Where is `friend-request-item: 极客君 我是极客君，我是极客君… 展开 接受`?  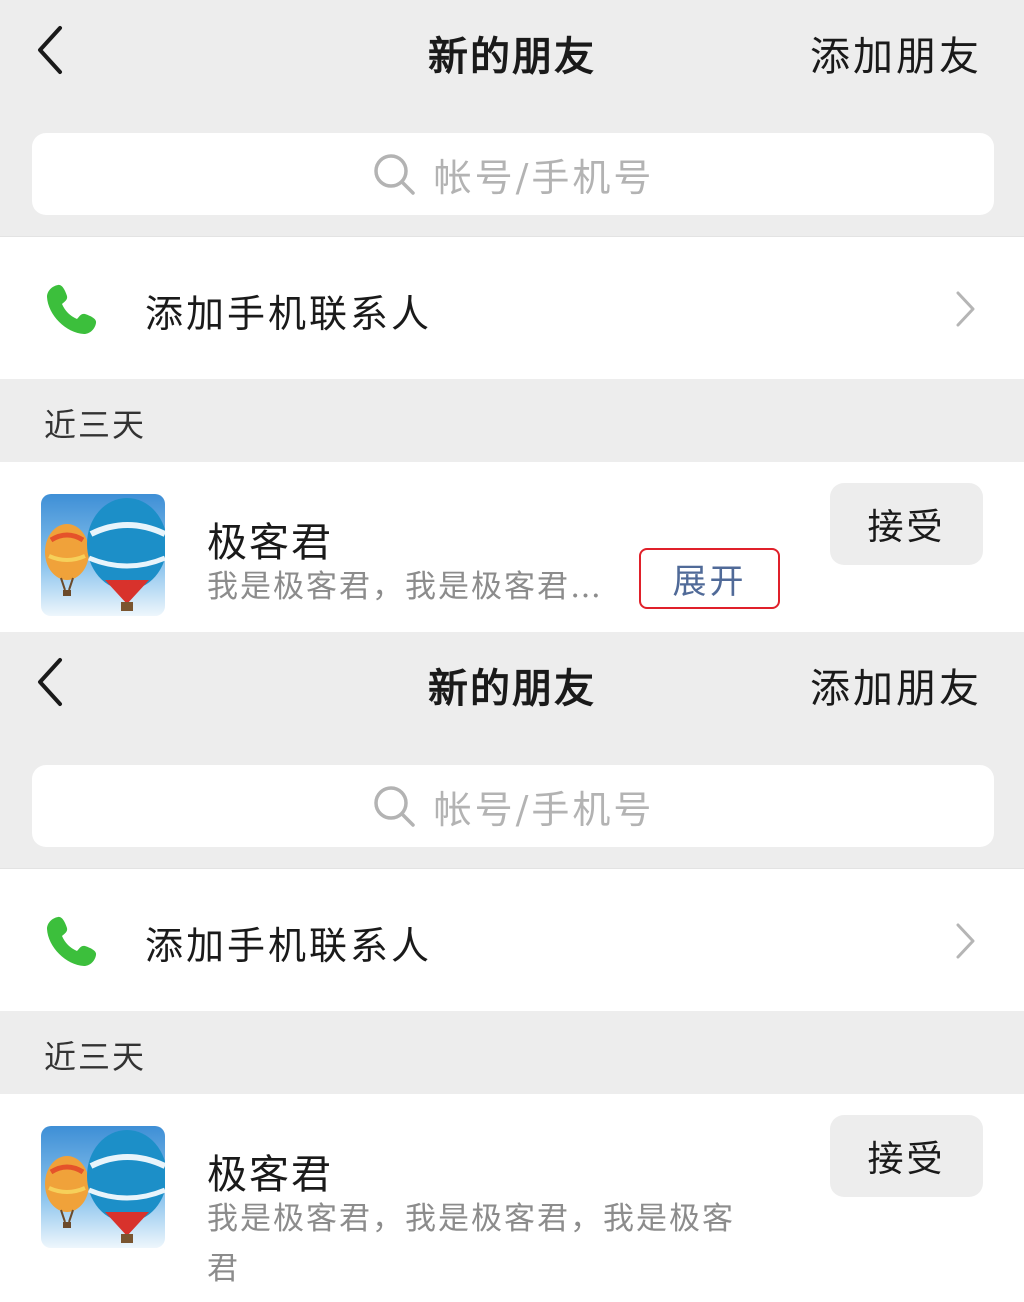
friend-request-item: 极客君 我是极客君，我是极客君… 展开 接受 is located at coordinates (512, 547).